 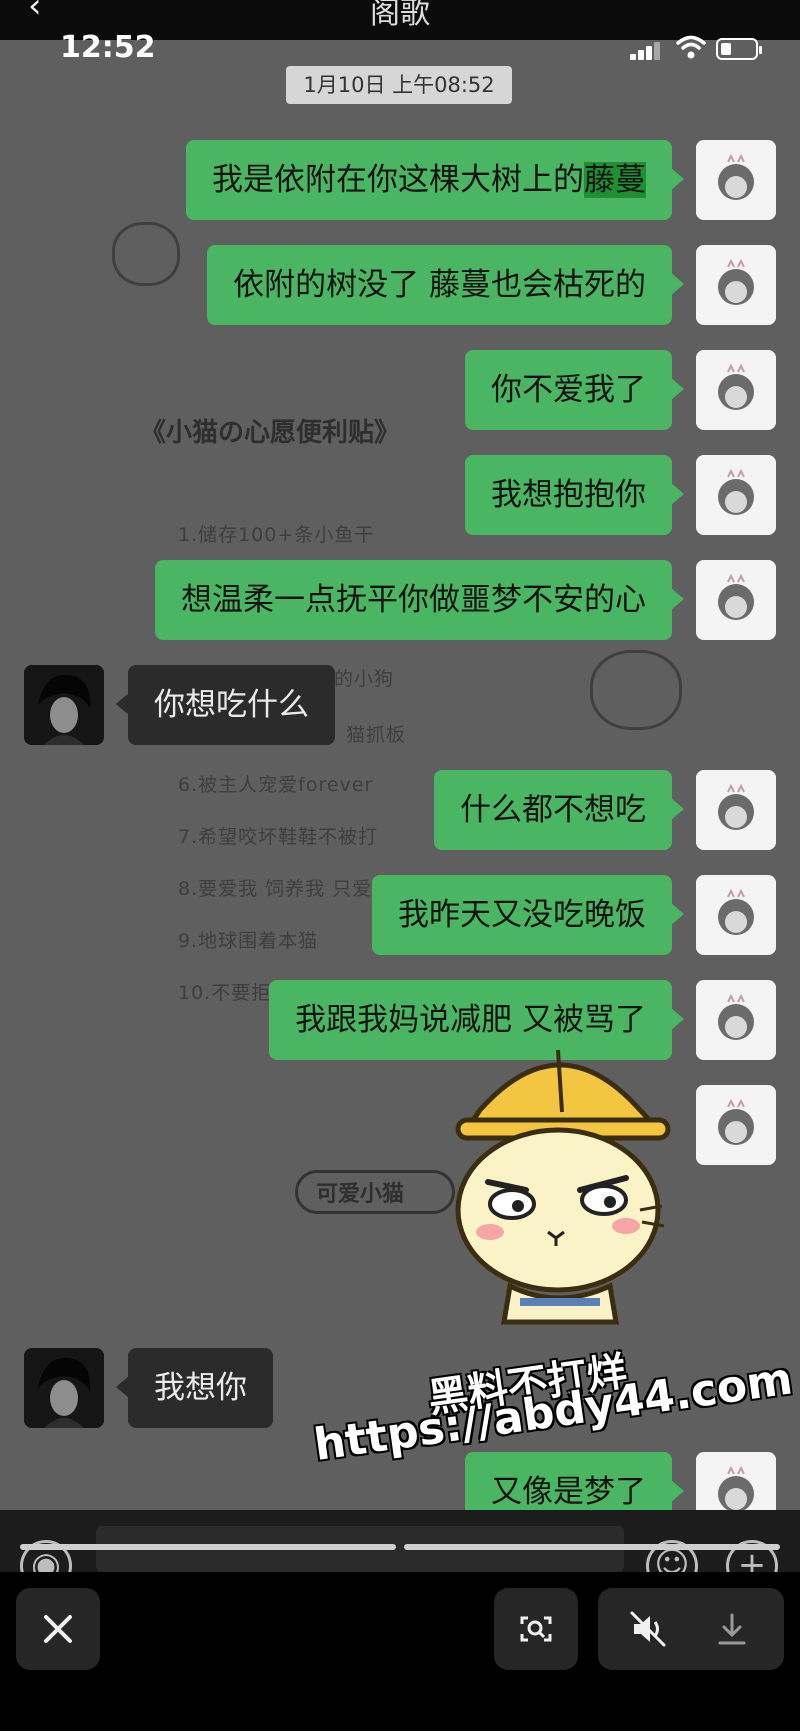 I want to click on message-bubble-sent: 你不爱我了, so click(x=574, y=390).